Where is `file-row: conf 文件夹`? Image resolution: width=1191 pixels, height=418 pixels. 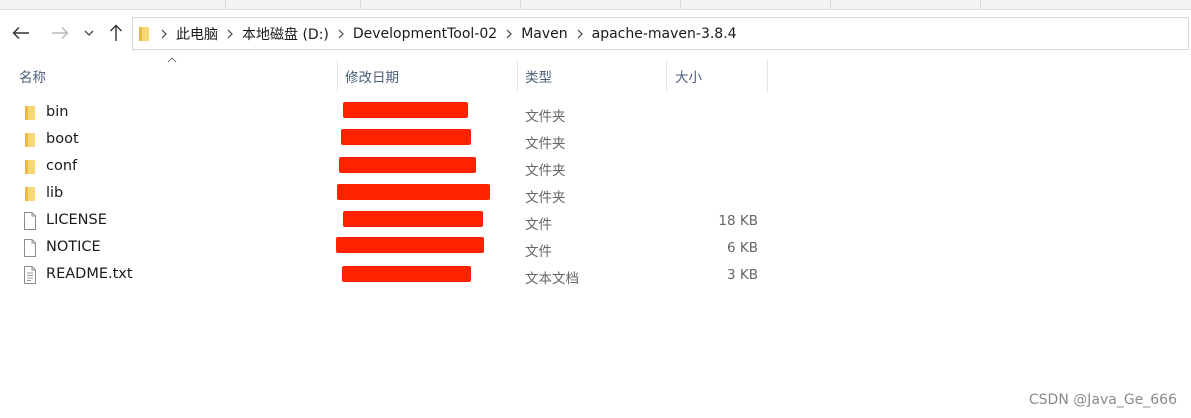
file-row: conf 文件夹 is located at coordinates (595, 167).